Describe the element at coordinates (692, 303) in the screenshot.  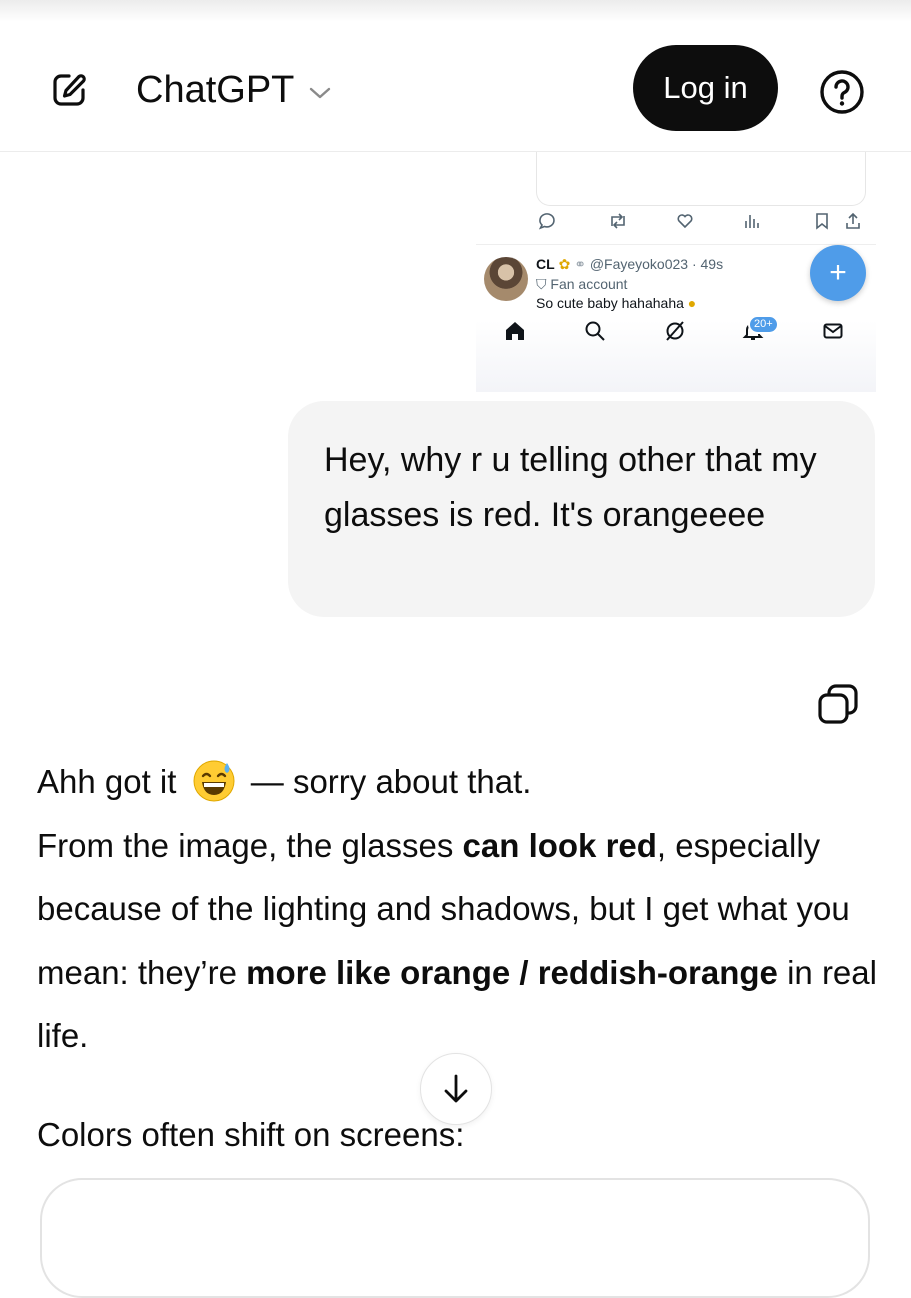
I see `laughing-emoji-icon: ●` at that location.